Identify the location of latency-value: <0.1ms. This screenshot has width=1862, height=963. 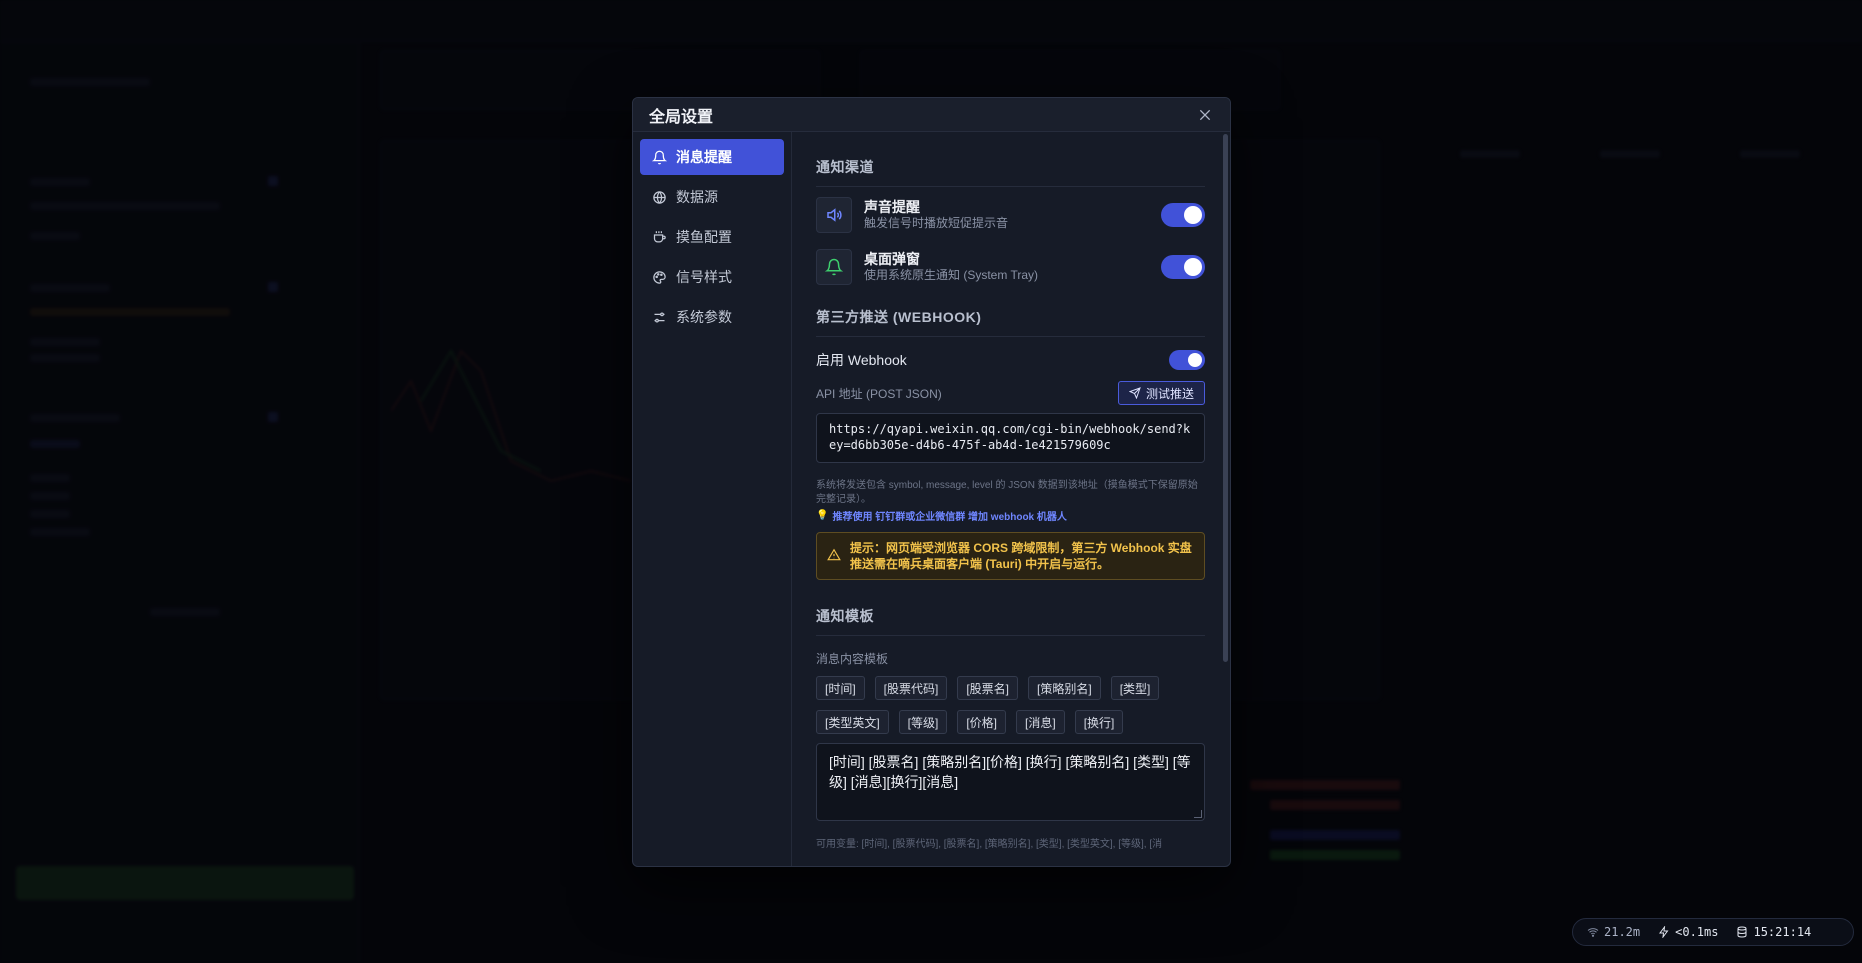
(1697, 932).